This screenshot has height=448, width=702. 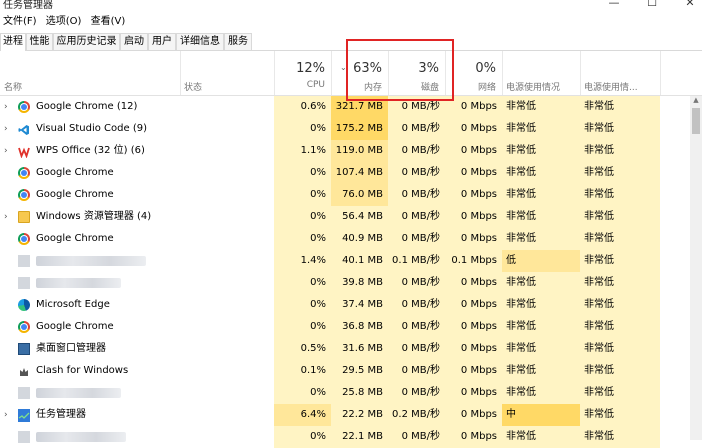 What do you see at coordinates (345, 261) in the screenshot?
I see `process-row: 1.4% 40.1 MB 0.1 MB/秒 0.1 Mbps 低非常低` at bounding box center [345, 261].